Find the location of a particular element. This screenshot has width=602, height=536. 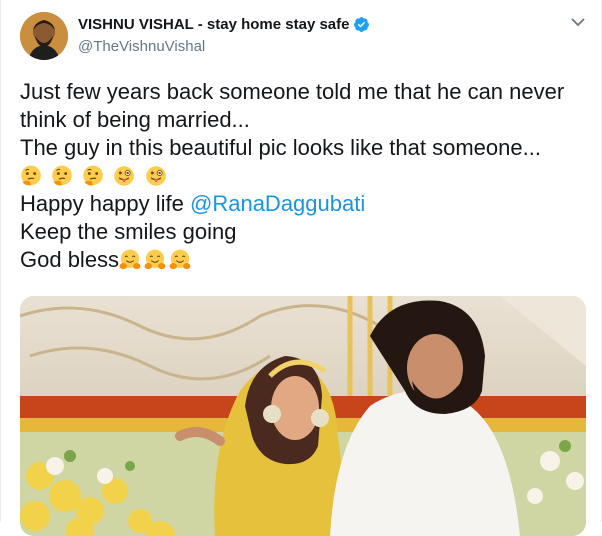

tweet-line-mention: Happy happy life @RanaDaggubati is located at coordinates (305, 204).